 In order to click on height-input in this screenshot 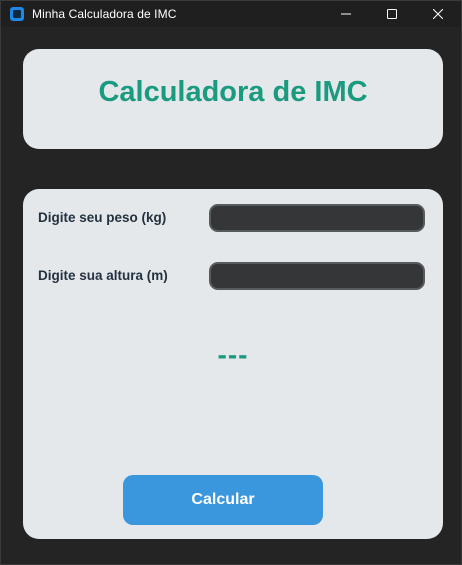, I will do `click(317, 276)`.